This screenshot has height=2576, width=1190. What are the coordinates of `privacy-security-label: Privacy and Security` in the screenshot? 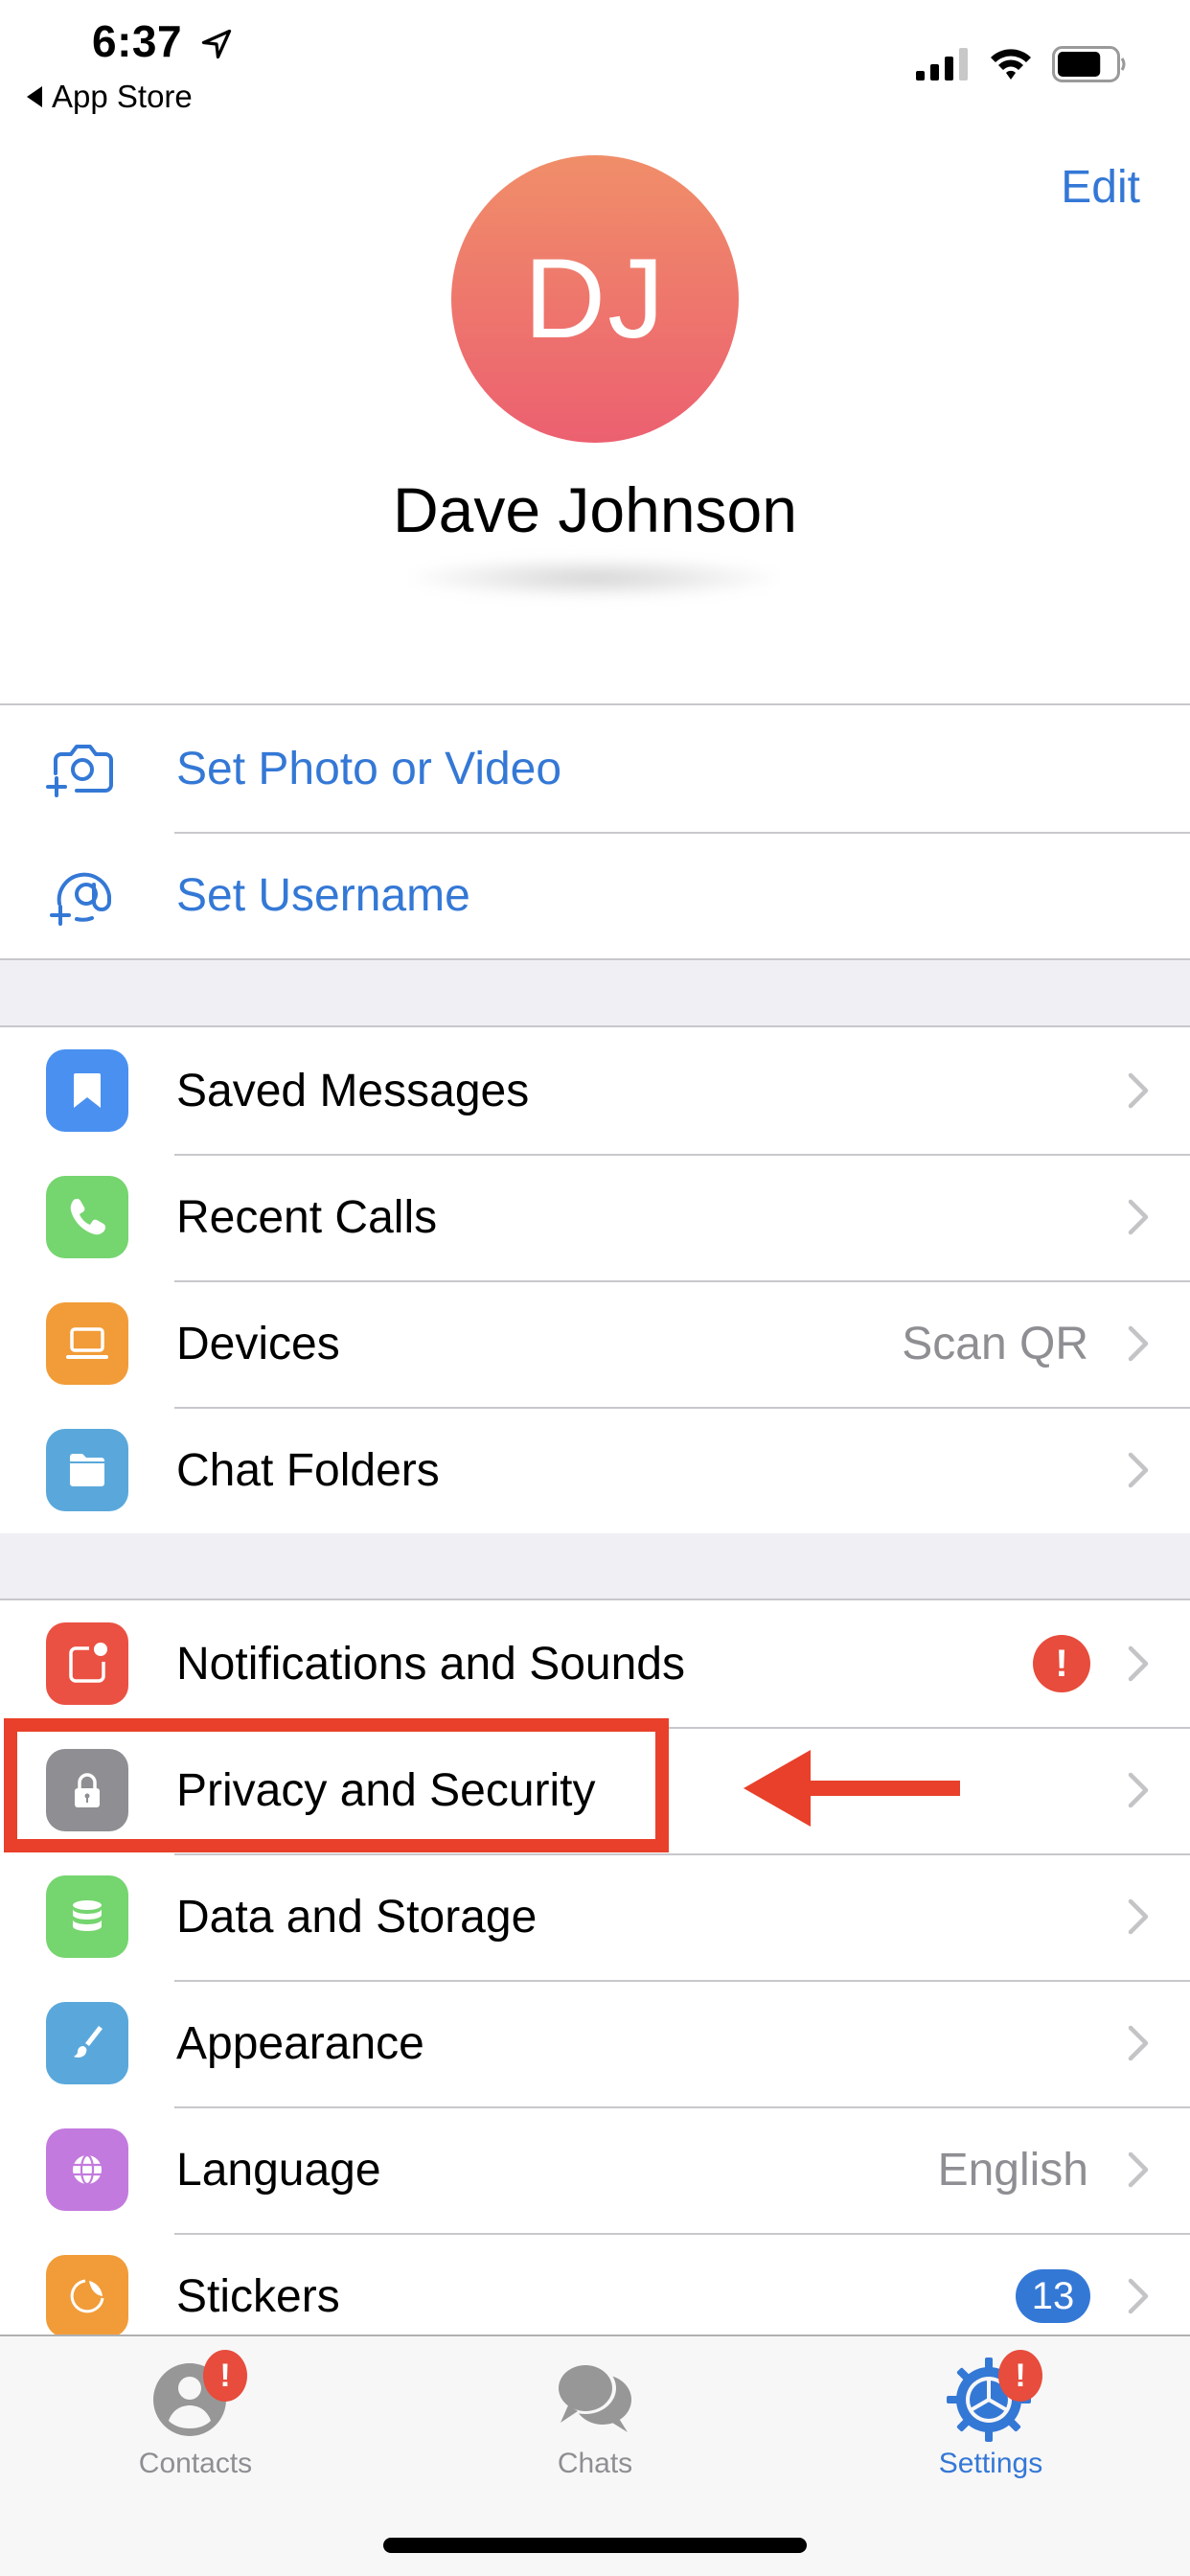 It's located at (386, 1790).